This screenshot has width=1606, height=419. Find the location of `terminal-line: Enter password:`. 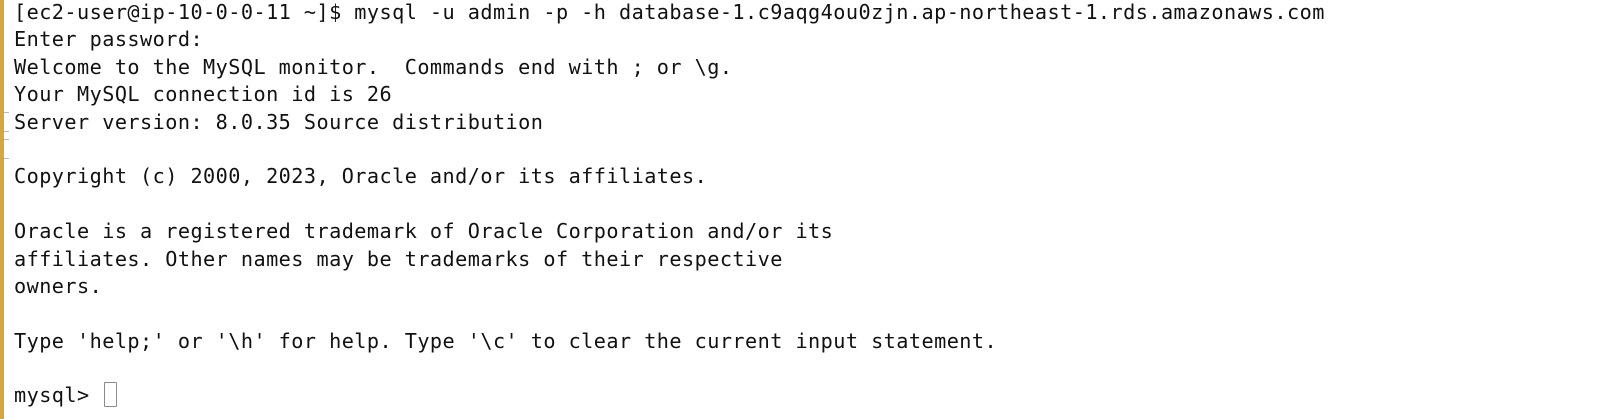

terminal-line: Enter password: is located at coordinates (109, 39).